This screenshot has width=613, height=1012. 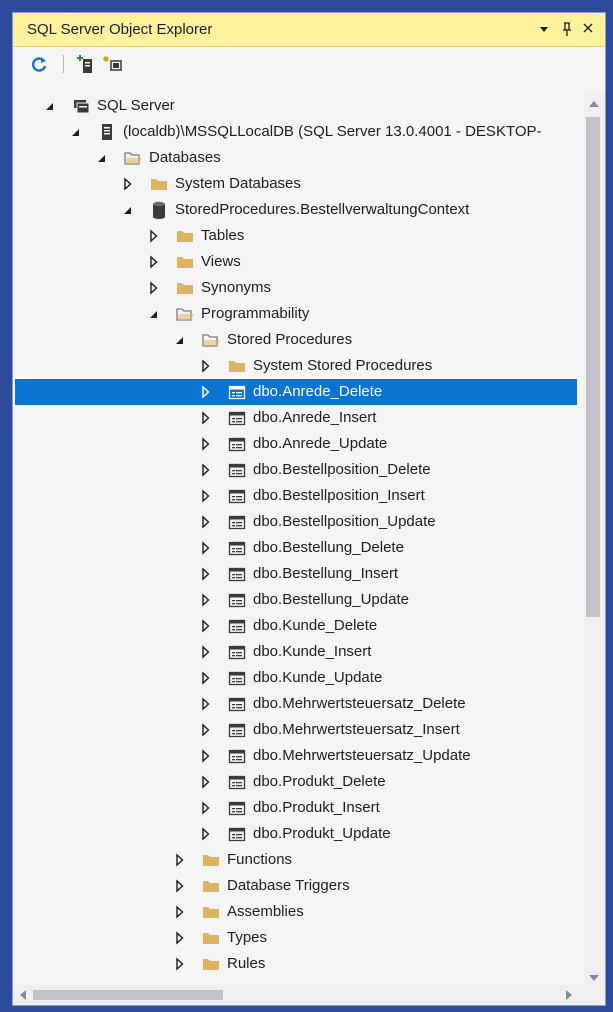 What do you see at coordinates (296, 444) in the screenshot?
I see `tree-node: dbo.Anrede_Update` at bounding box center [296, 444].